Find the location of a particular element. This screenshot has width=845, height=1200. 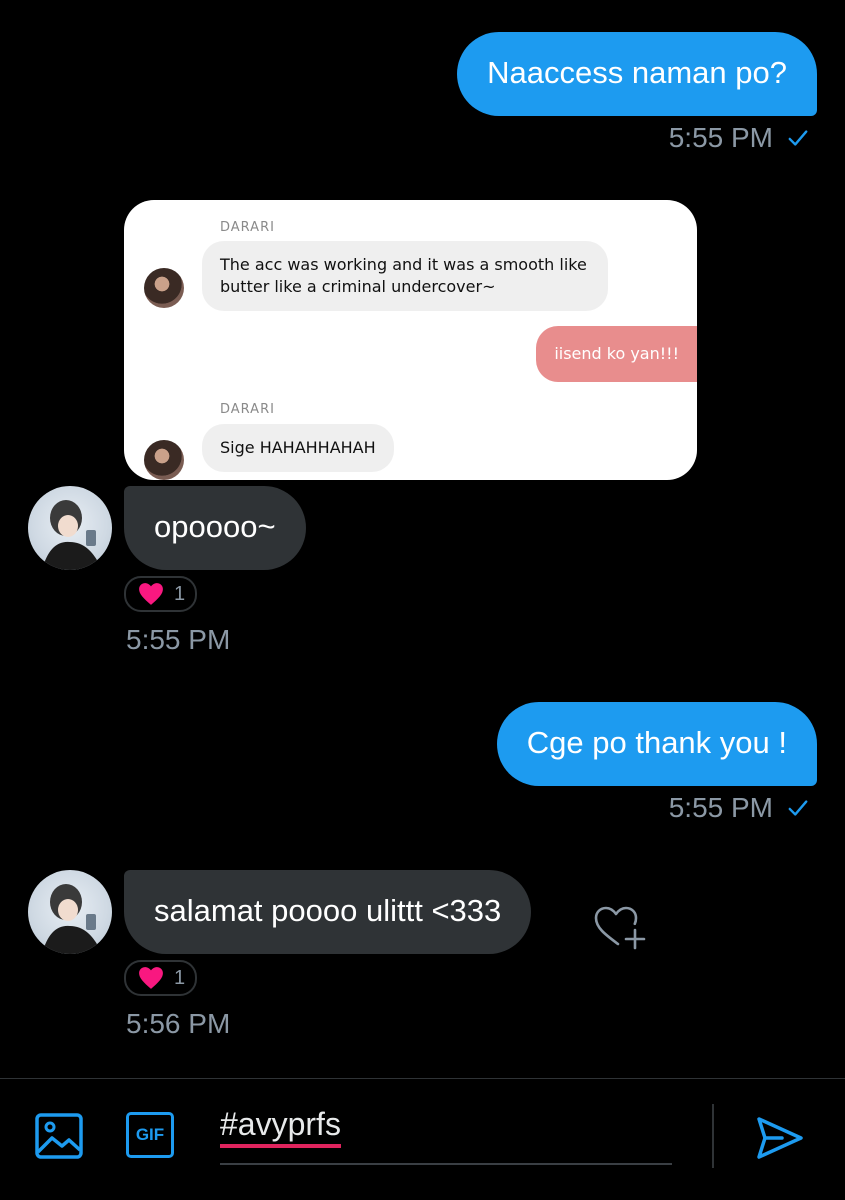

message-bubble-incoming: salamat poooo ulittt <333 is located at coordinates (328, 912).